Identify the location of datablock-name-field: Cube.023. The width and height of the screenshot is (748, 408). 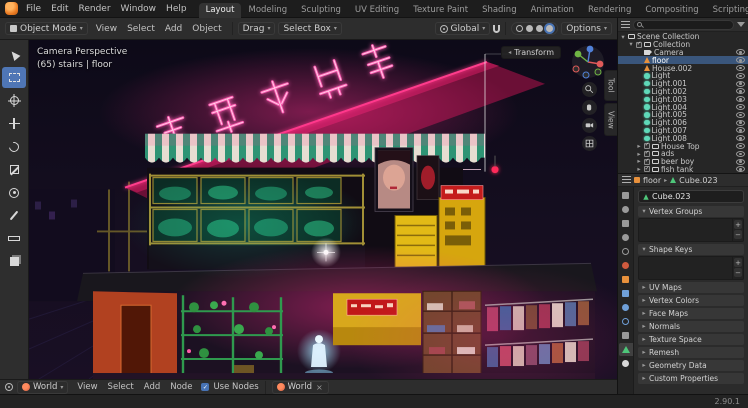
(691, 196).